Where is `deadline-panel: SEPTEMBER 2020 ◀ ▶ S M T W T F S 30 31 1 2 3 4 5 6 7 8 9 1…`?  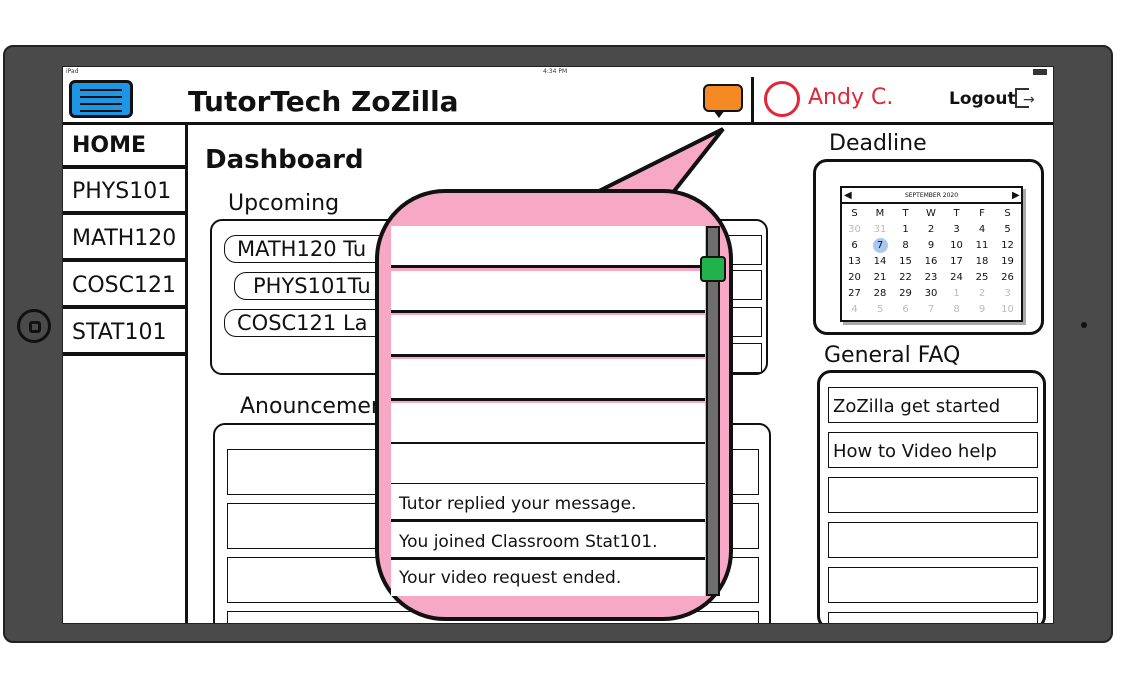
deadline-panel: SEPTEMBER 2020 ◀ ▶ S M T W T F S 30 31 1 2 3 4 5 6 7 8 9 1… is located at coordinates (928, 247).